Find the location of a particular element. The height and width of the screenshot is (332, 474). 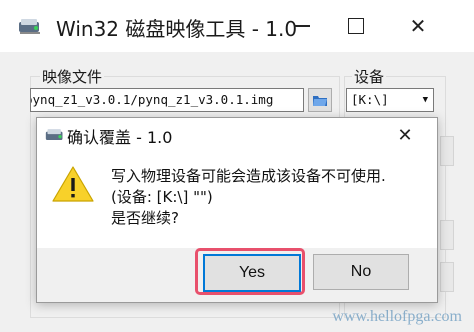

maximize-icon is located at coordinates (356, 26).